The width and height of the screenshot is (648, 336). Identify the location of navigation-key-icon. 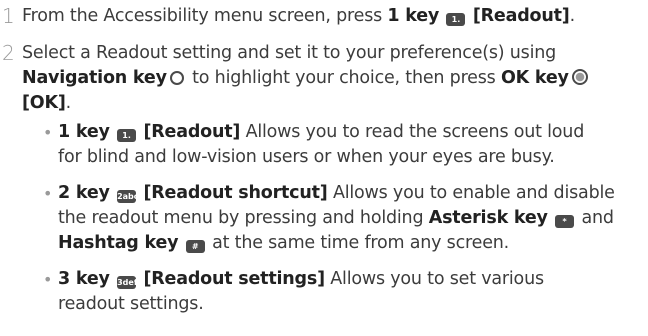
(176, 78).